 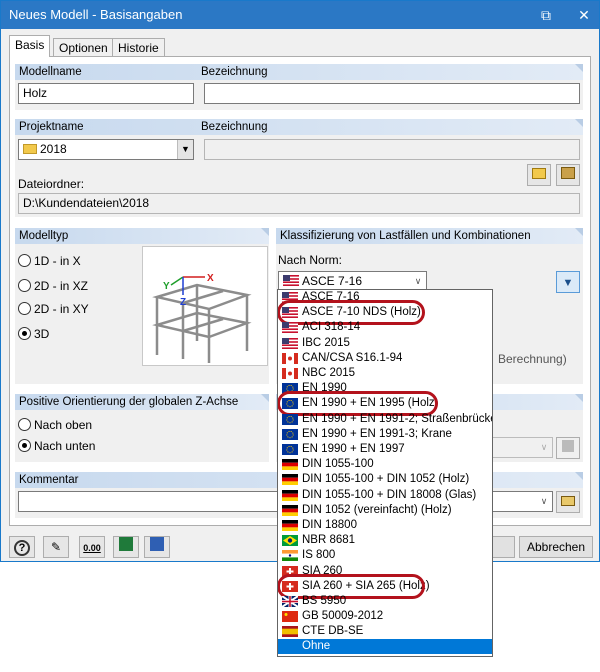 I want to click on close-icon: ✕, so click(x=584, y=15).